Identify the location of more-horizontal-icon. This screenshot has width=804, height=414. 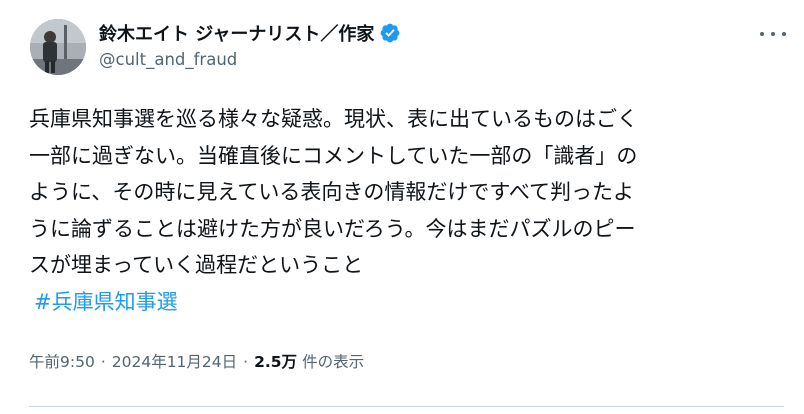
(773, 34).